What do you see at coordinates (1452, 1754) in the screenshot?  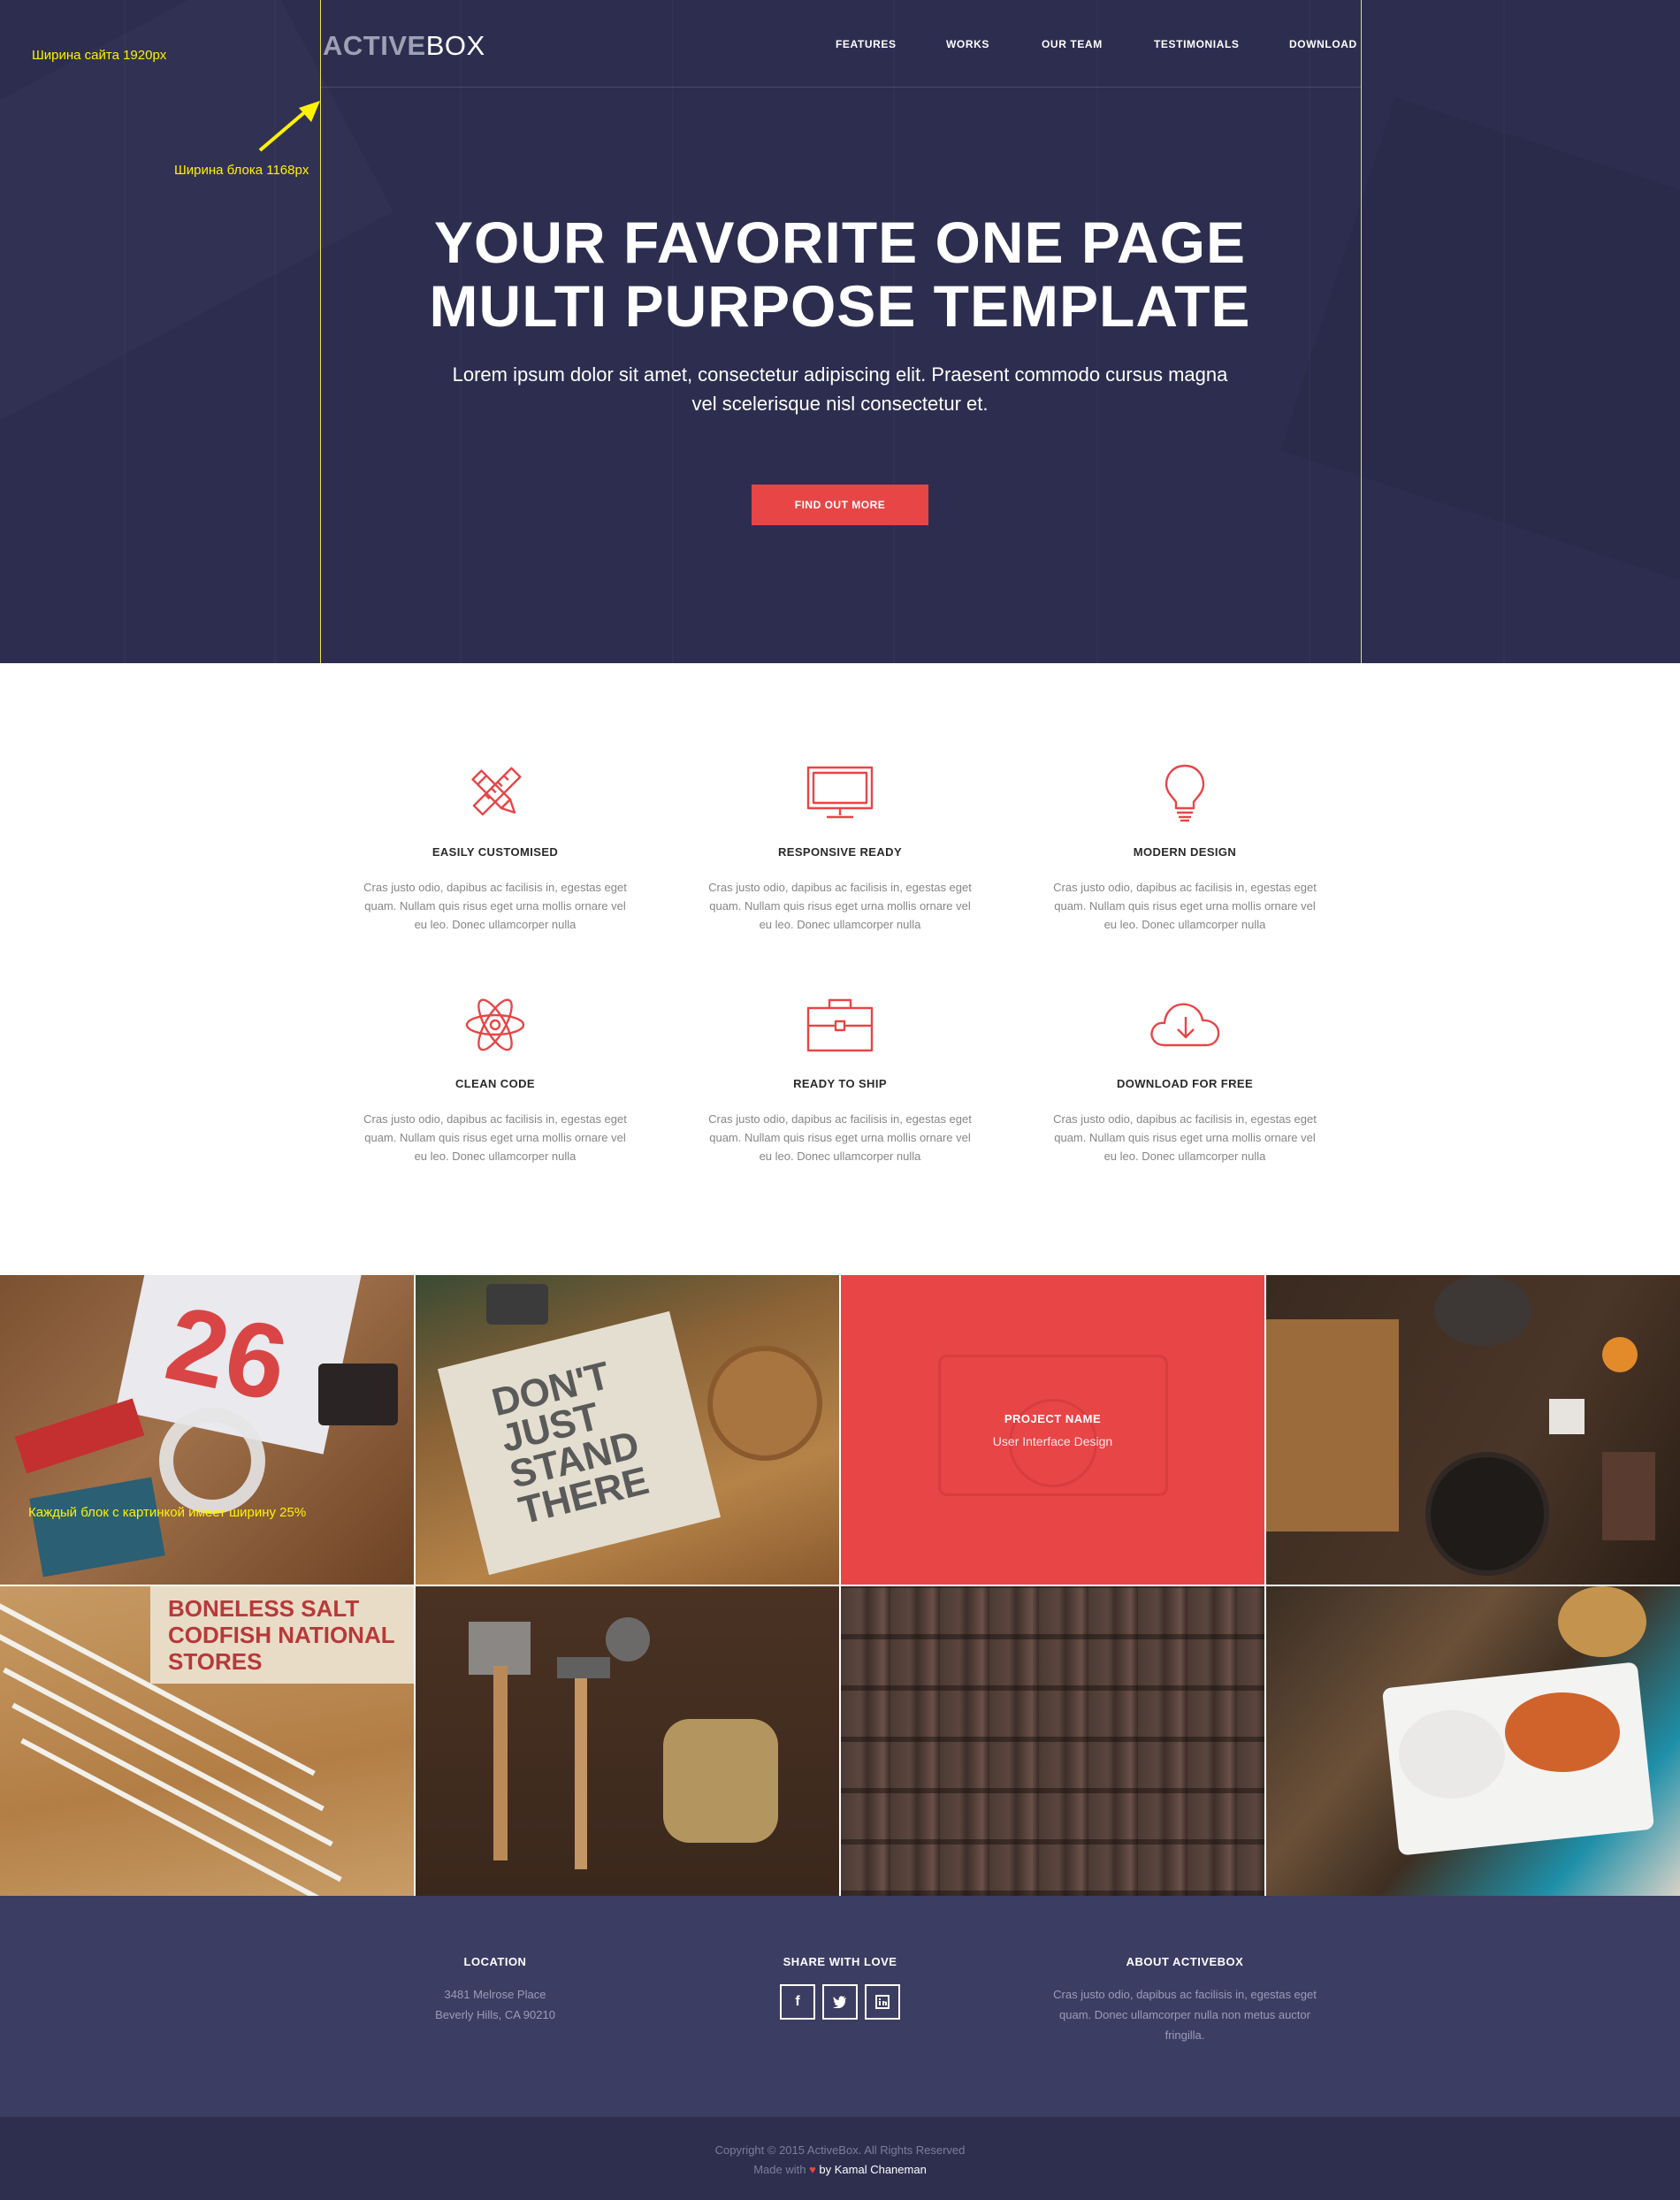 I see `cream-shape` at bounding box center [1452, 1754].